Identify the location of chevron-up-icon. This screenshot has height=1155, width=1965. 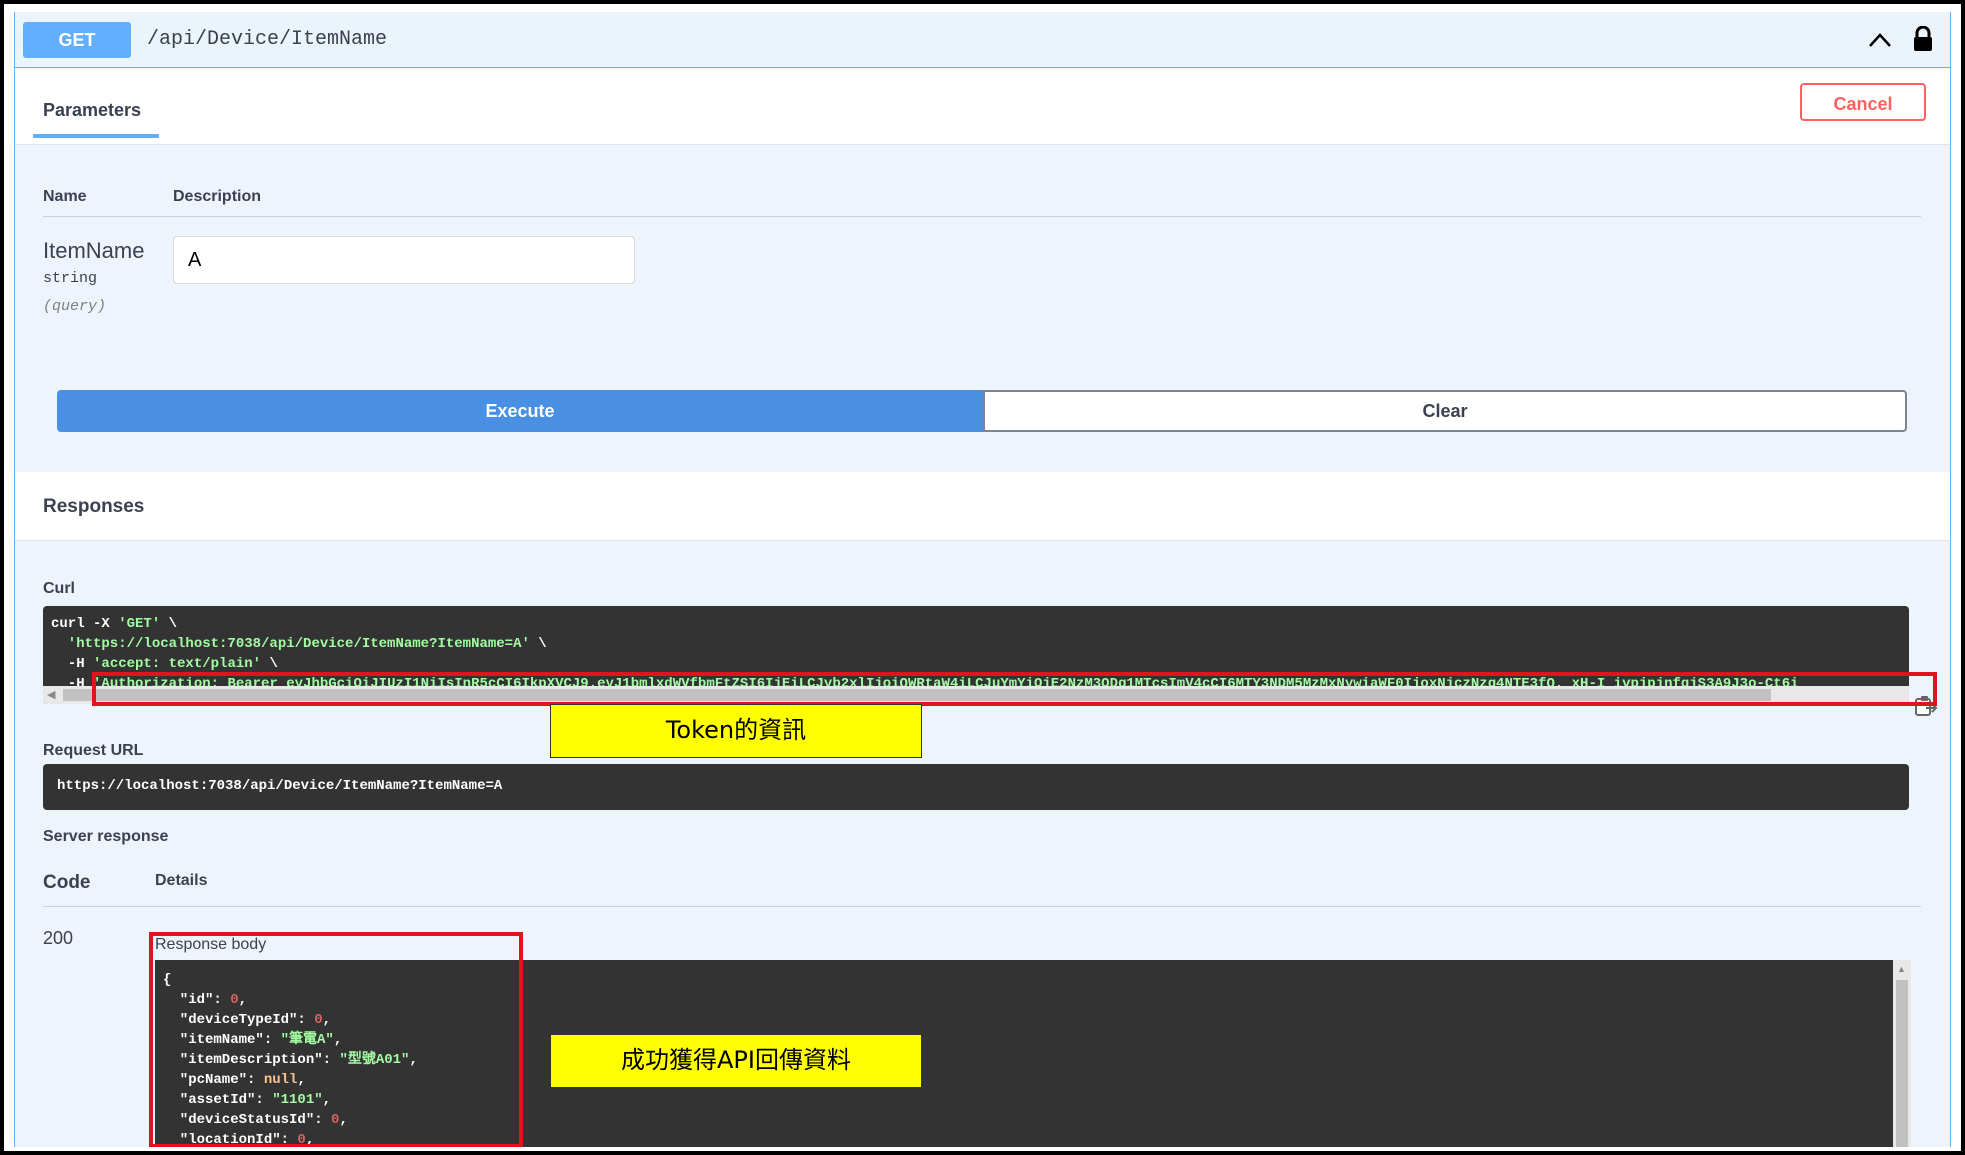
(1880, 40).